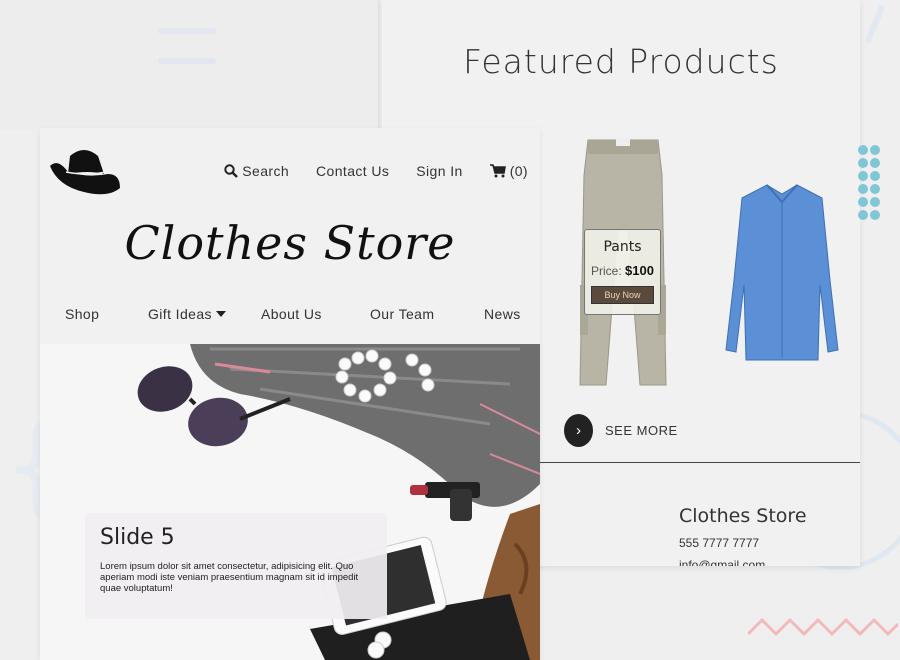 The width and height of the screenshot is (900, 660). I want to click on top-nav: Search Contact Us Sign In (0), so click(362, 171).